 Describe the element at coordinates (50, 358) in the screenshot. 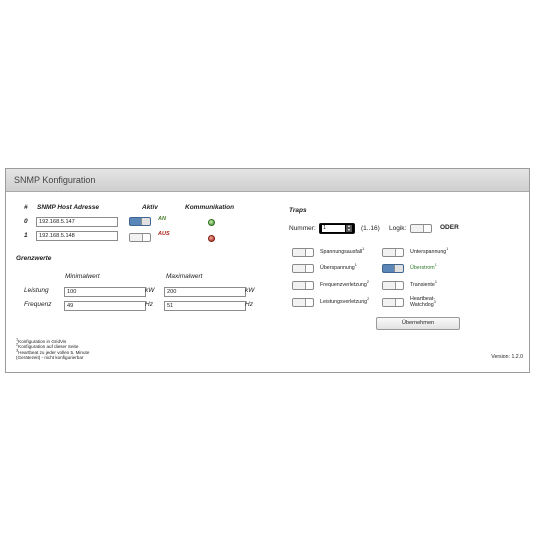

I see `footnote: (Gerätezeit) - nicht konfigurierbar` at that location.